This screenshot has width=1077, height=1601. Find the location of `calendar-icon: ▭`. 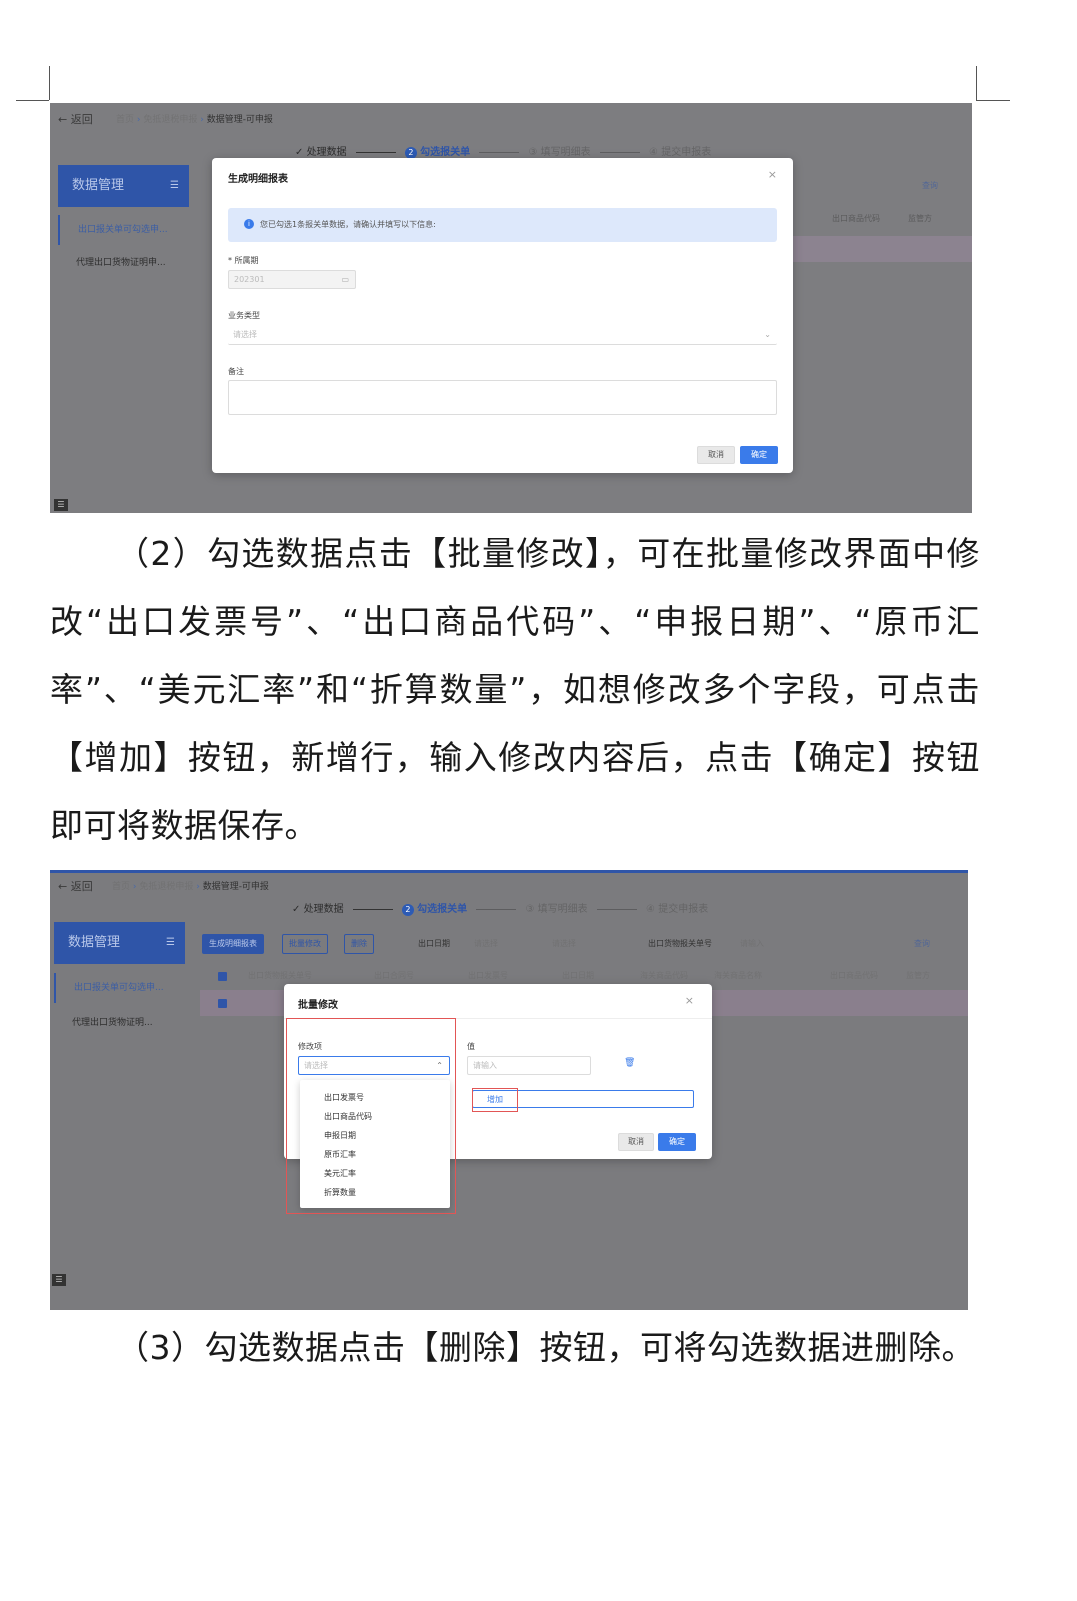

calendar-icon: ▭ is located at coordinates (345, 279).